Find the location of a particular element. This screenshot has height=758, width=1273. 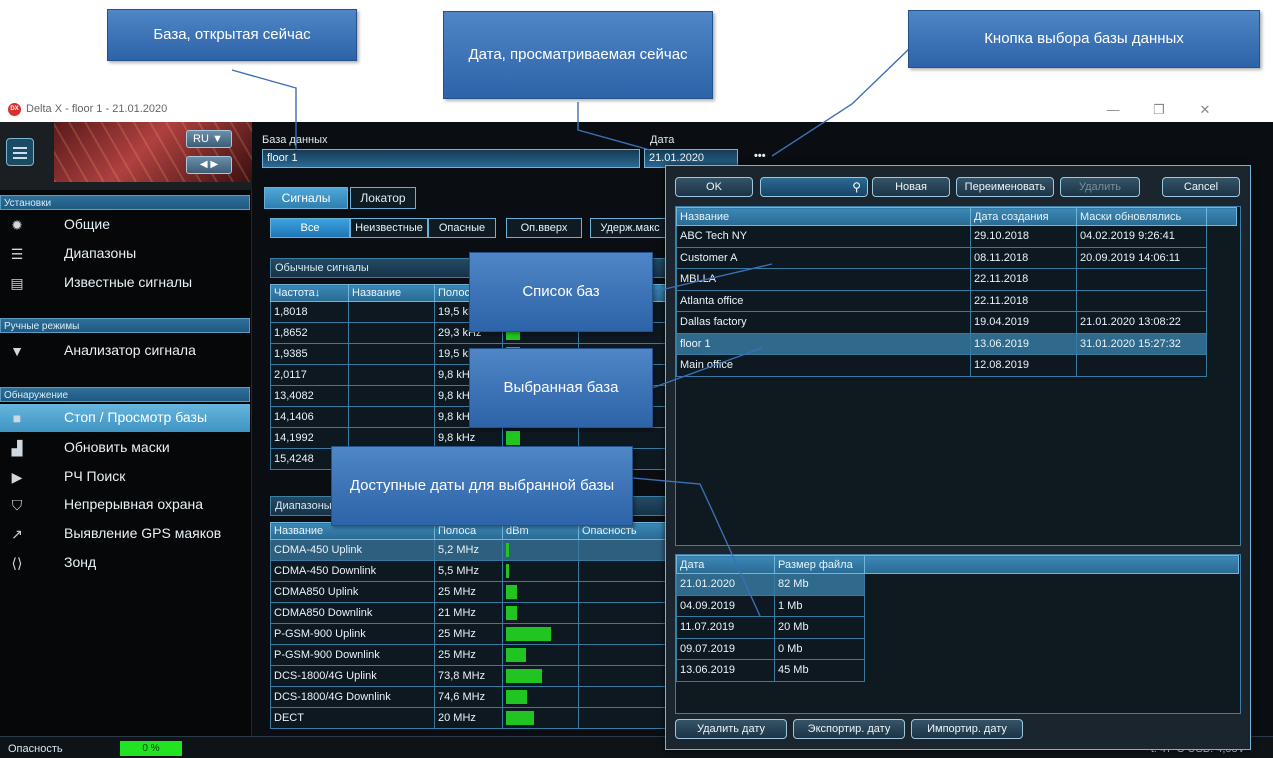

range-name: DCS-1800/4G Uplink is located at coordinates (352, 676).